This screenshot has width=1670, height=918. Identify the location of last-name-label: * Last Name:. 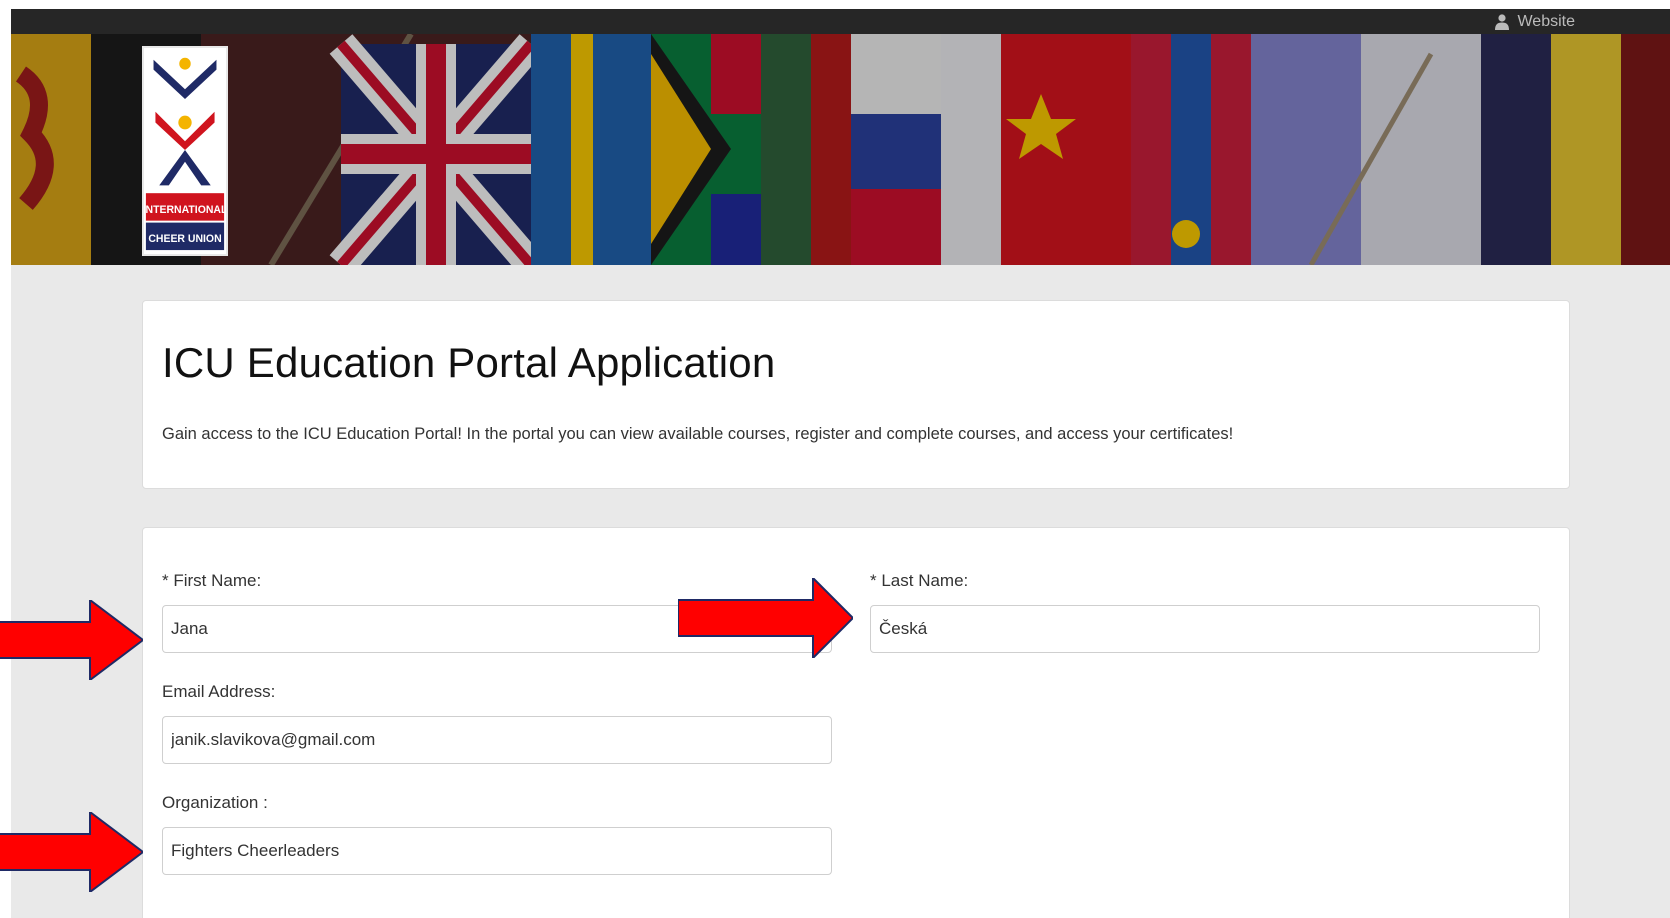
(919, 580).